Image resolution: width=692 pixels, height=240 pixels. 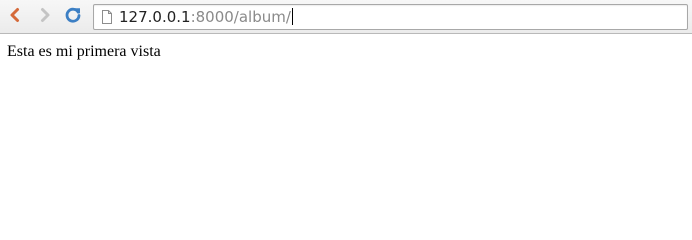 I want to click on page-icon, so click(x=107, y=17).